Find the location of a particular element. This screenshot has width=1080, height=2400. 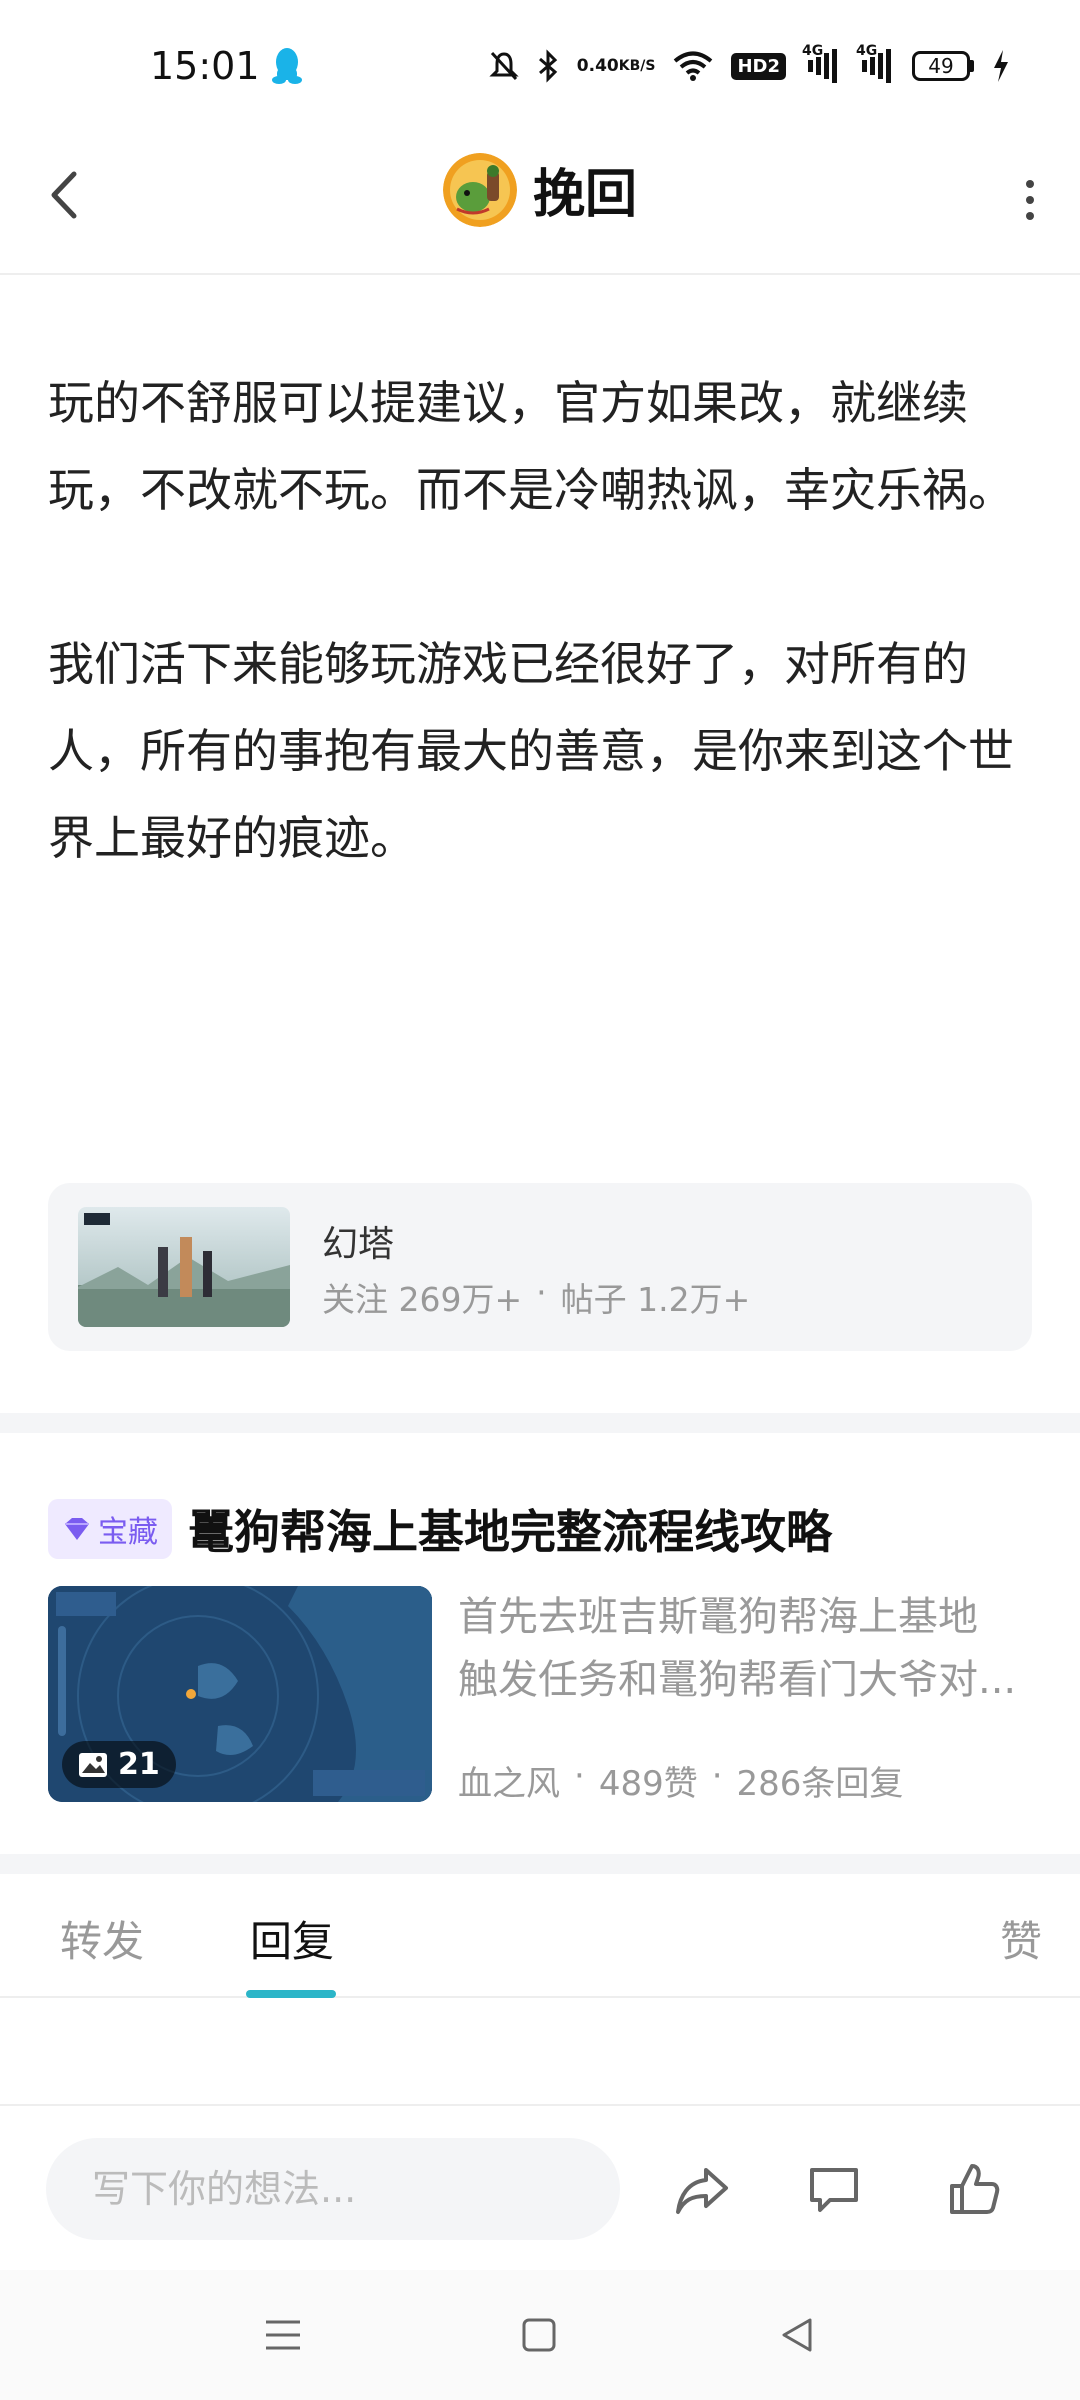

forum-post-count: 帖子 1.2万+ is located at coordinates (655, 1299).